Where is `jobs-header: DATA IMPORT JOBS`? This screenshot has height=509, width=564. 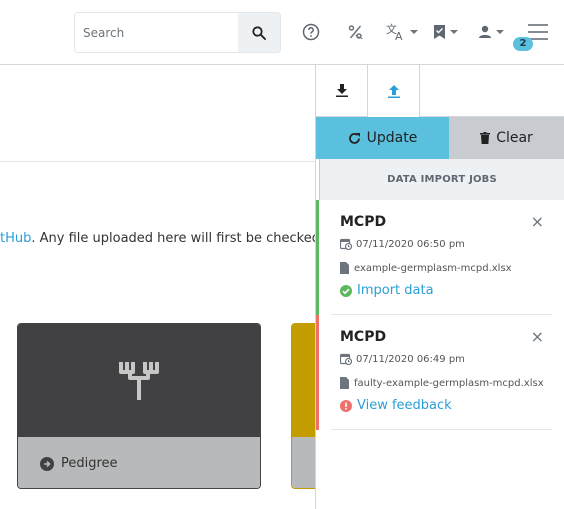
jobs-header: DATA IMPORT JOBS is located at coordinates (441, 179).